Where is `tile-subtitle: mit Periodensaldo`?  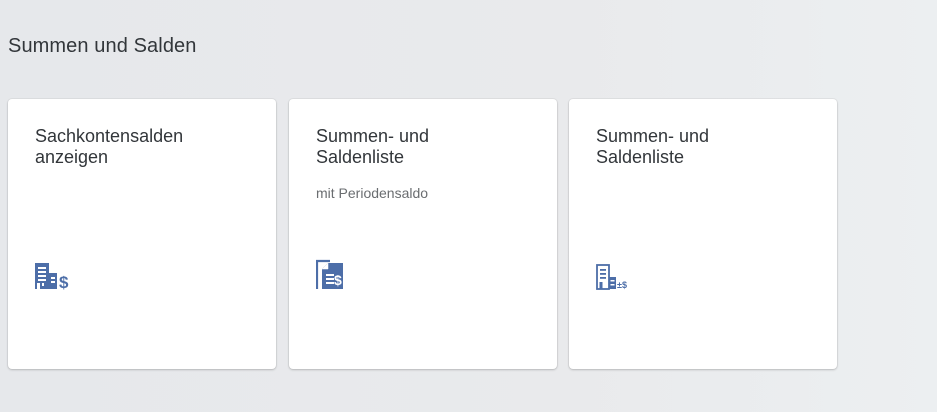 tile-subtitle: mit Periodensaldo is located at coordinates (372, 193).